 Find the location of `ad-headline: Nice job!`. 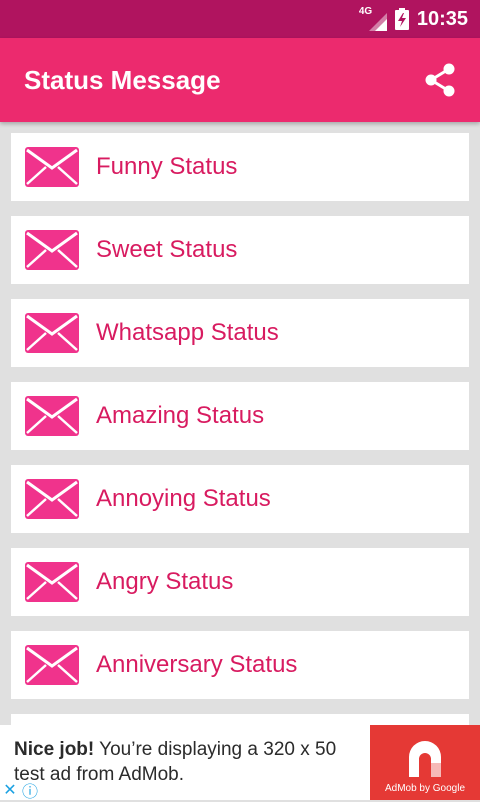

ad-headline: Nice job! is located at coordinates (54, 749).